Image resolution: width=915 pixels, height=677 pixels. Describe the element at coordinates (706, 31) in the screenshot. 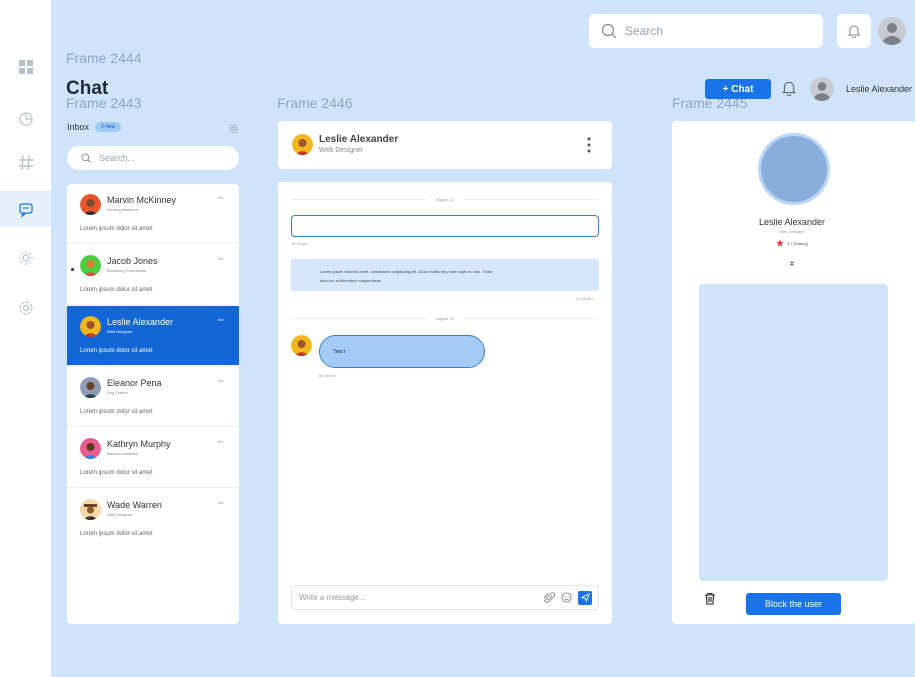

I see `global-search-input: Search` at that location.